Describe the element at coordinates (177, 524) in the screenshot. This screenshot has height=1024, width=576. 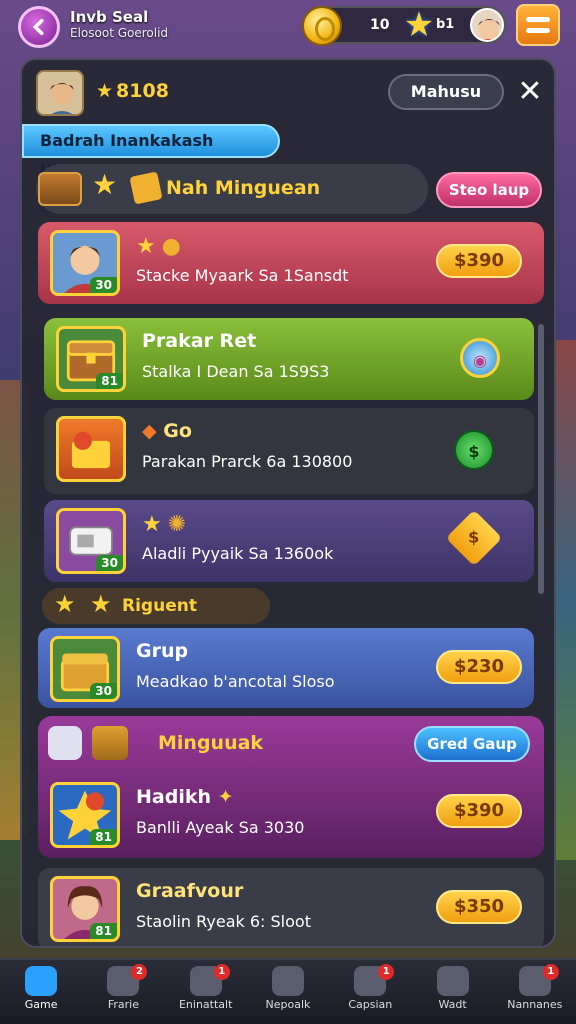
I see `sun-icon: ✺` at that location.